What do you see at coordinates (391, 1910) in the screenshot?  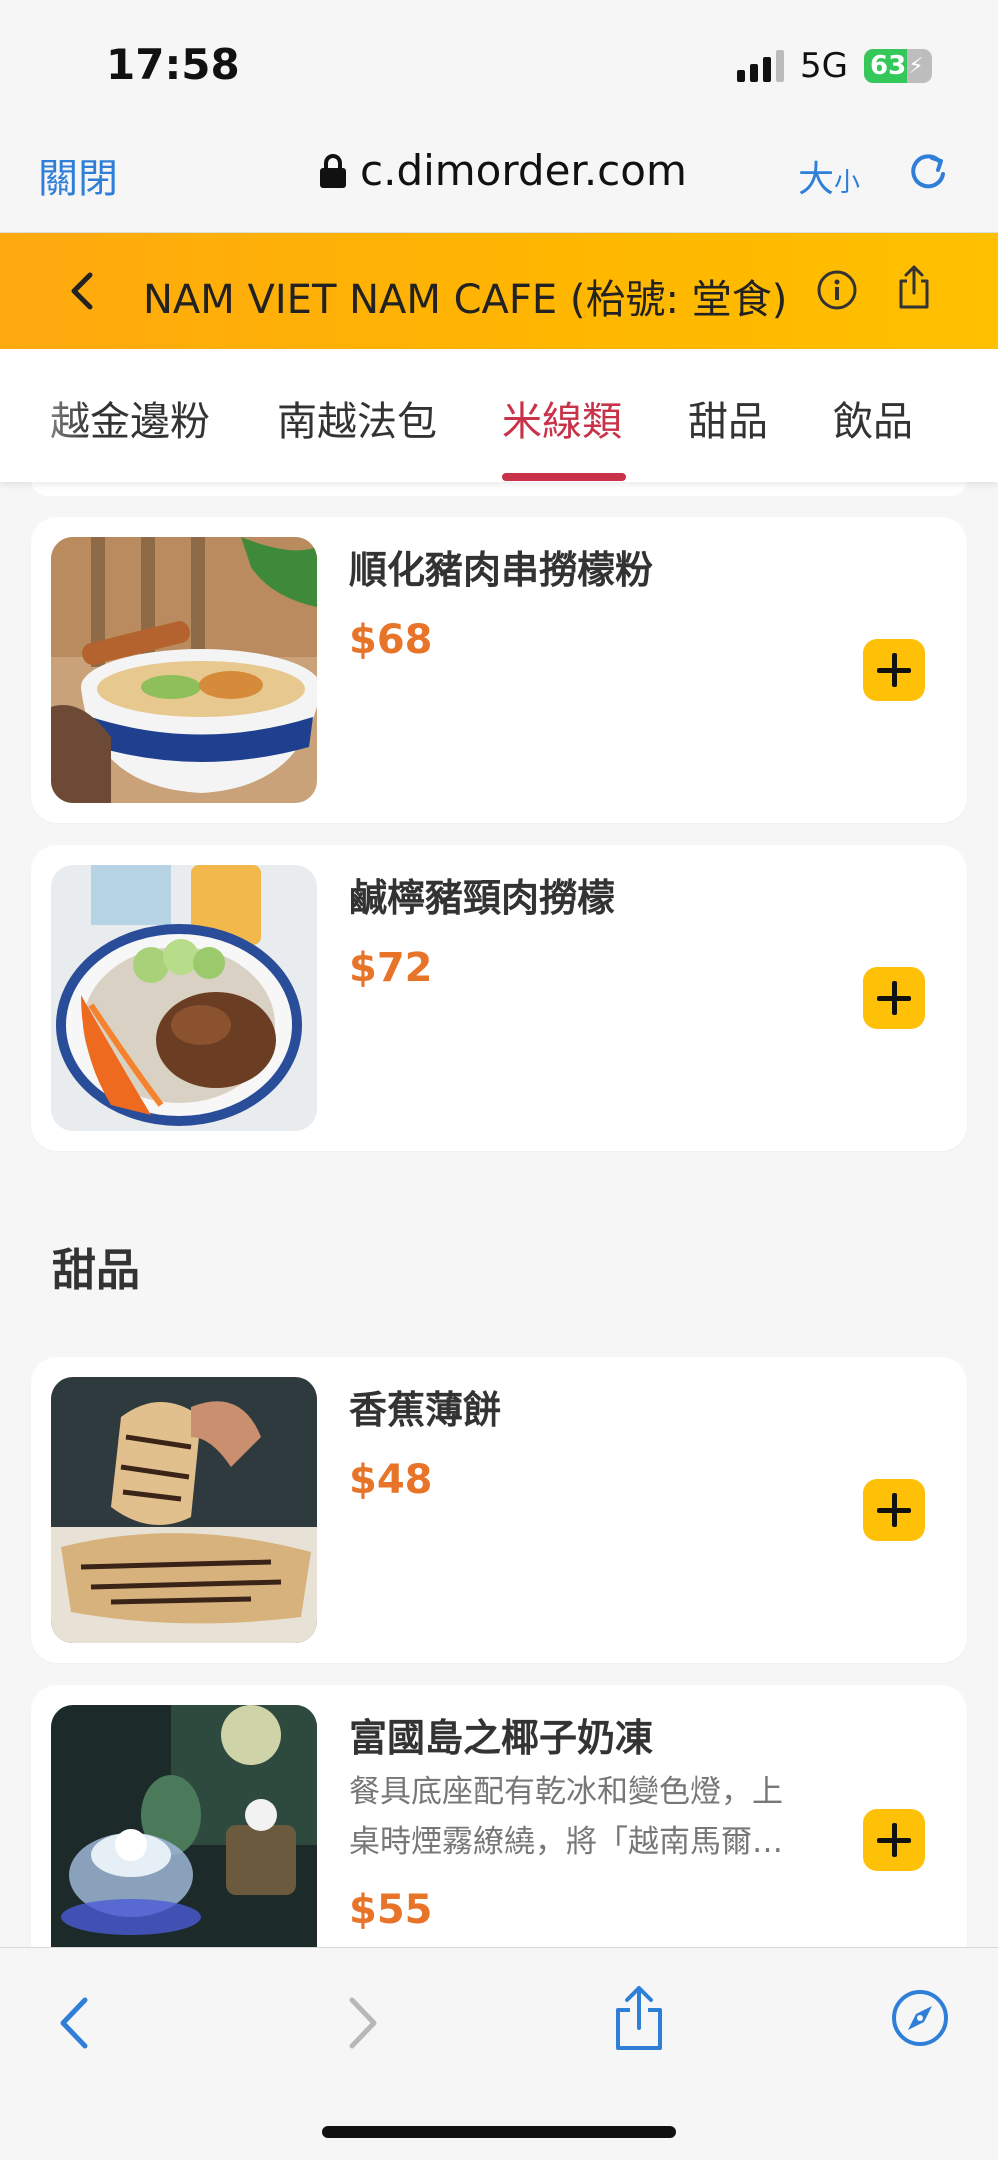 I see `dish-price: $55` at bounding box center [391, 1910].